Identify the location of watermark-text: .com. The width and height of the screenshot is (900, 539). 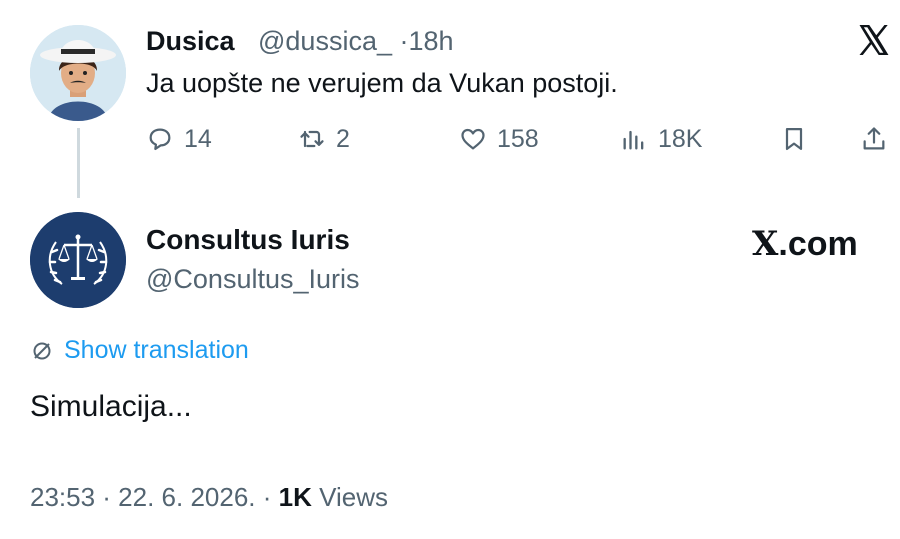
(818, 244).